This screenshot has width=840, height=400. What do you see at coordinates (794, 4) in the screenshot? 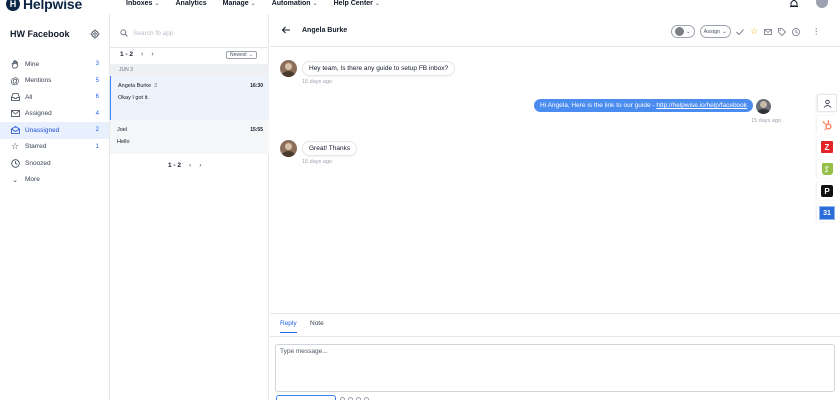
I see `bell-icon` at bounding box center [794, 4].